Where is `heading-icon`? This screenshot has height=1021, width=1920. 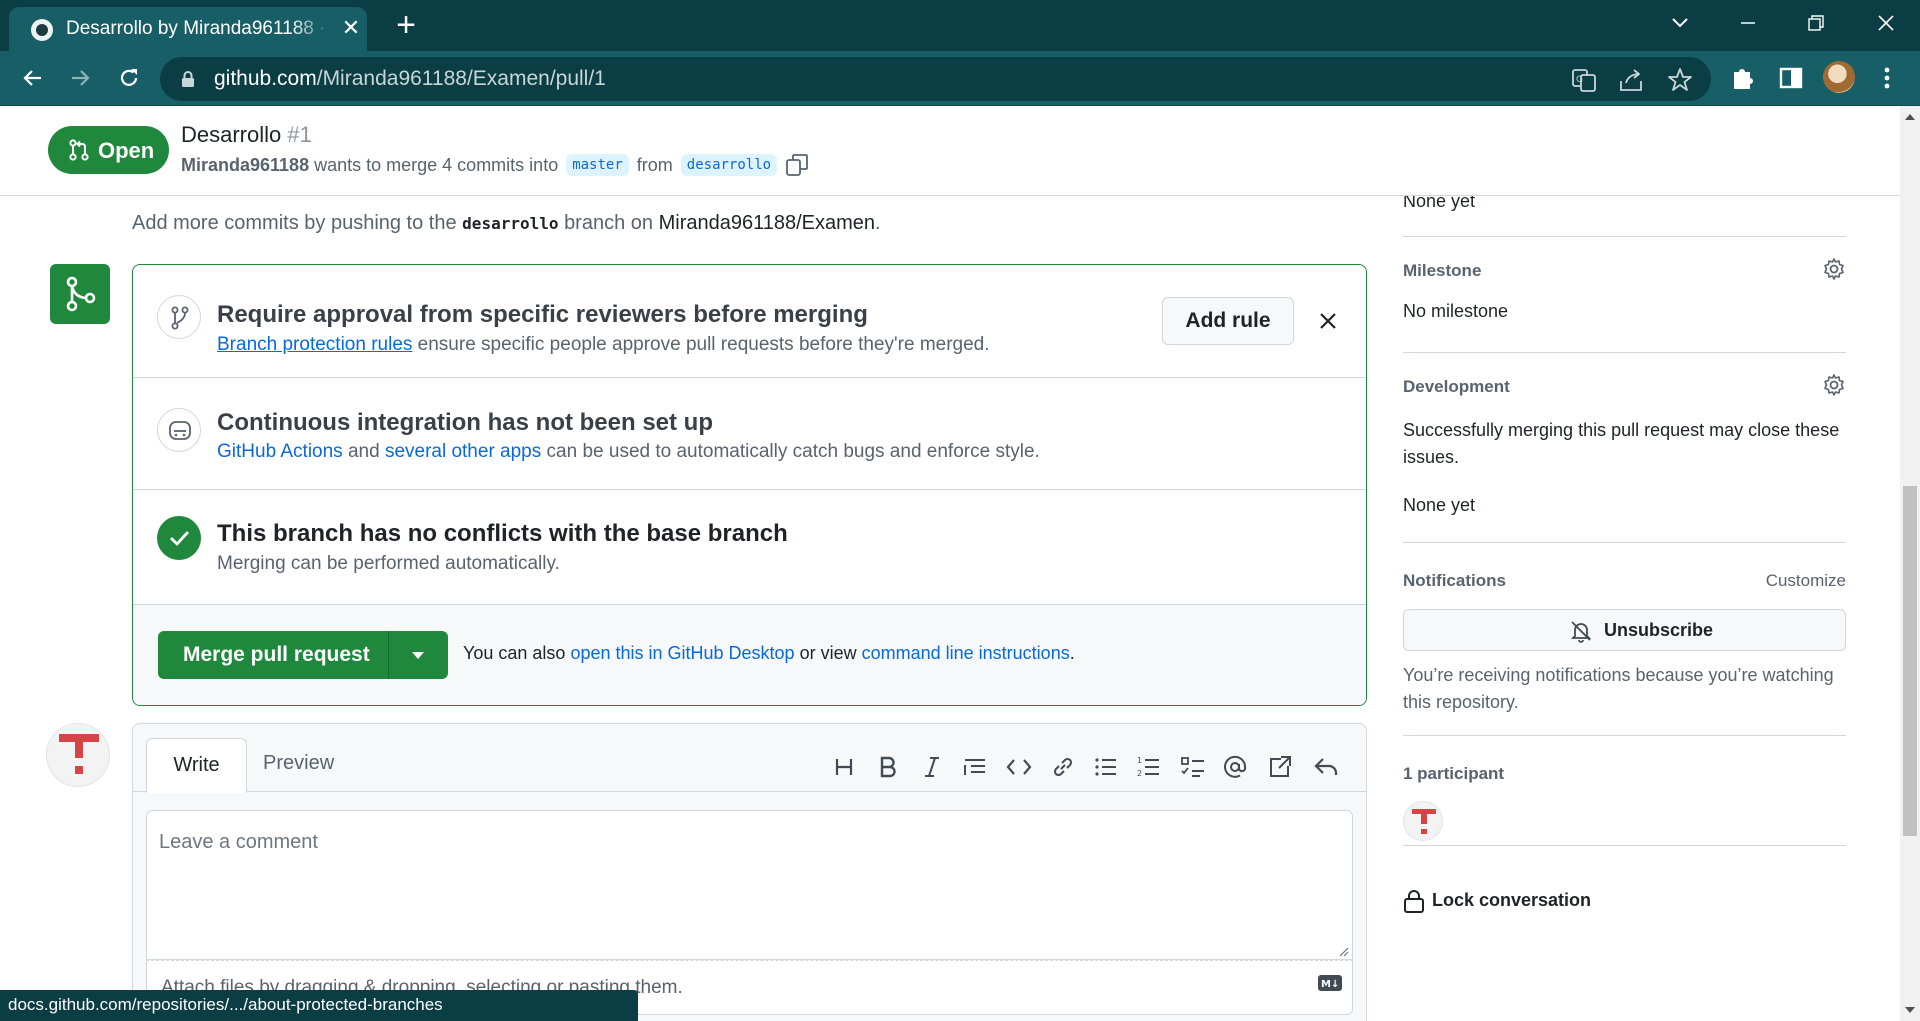 heading-icon is located at coordinates (844, 767).